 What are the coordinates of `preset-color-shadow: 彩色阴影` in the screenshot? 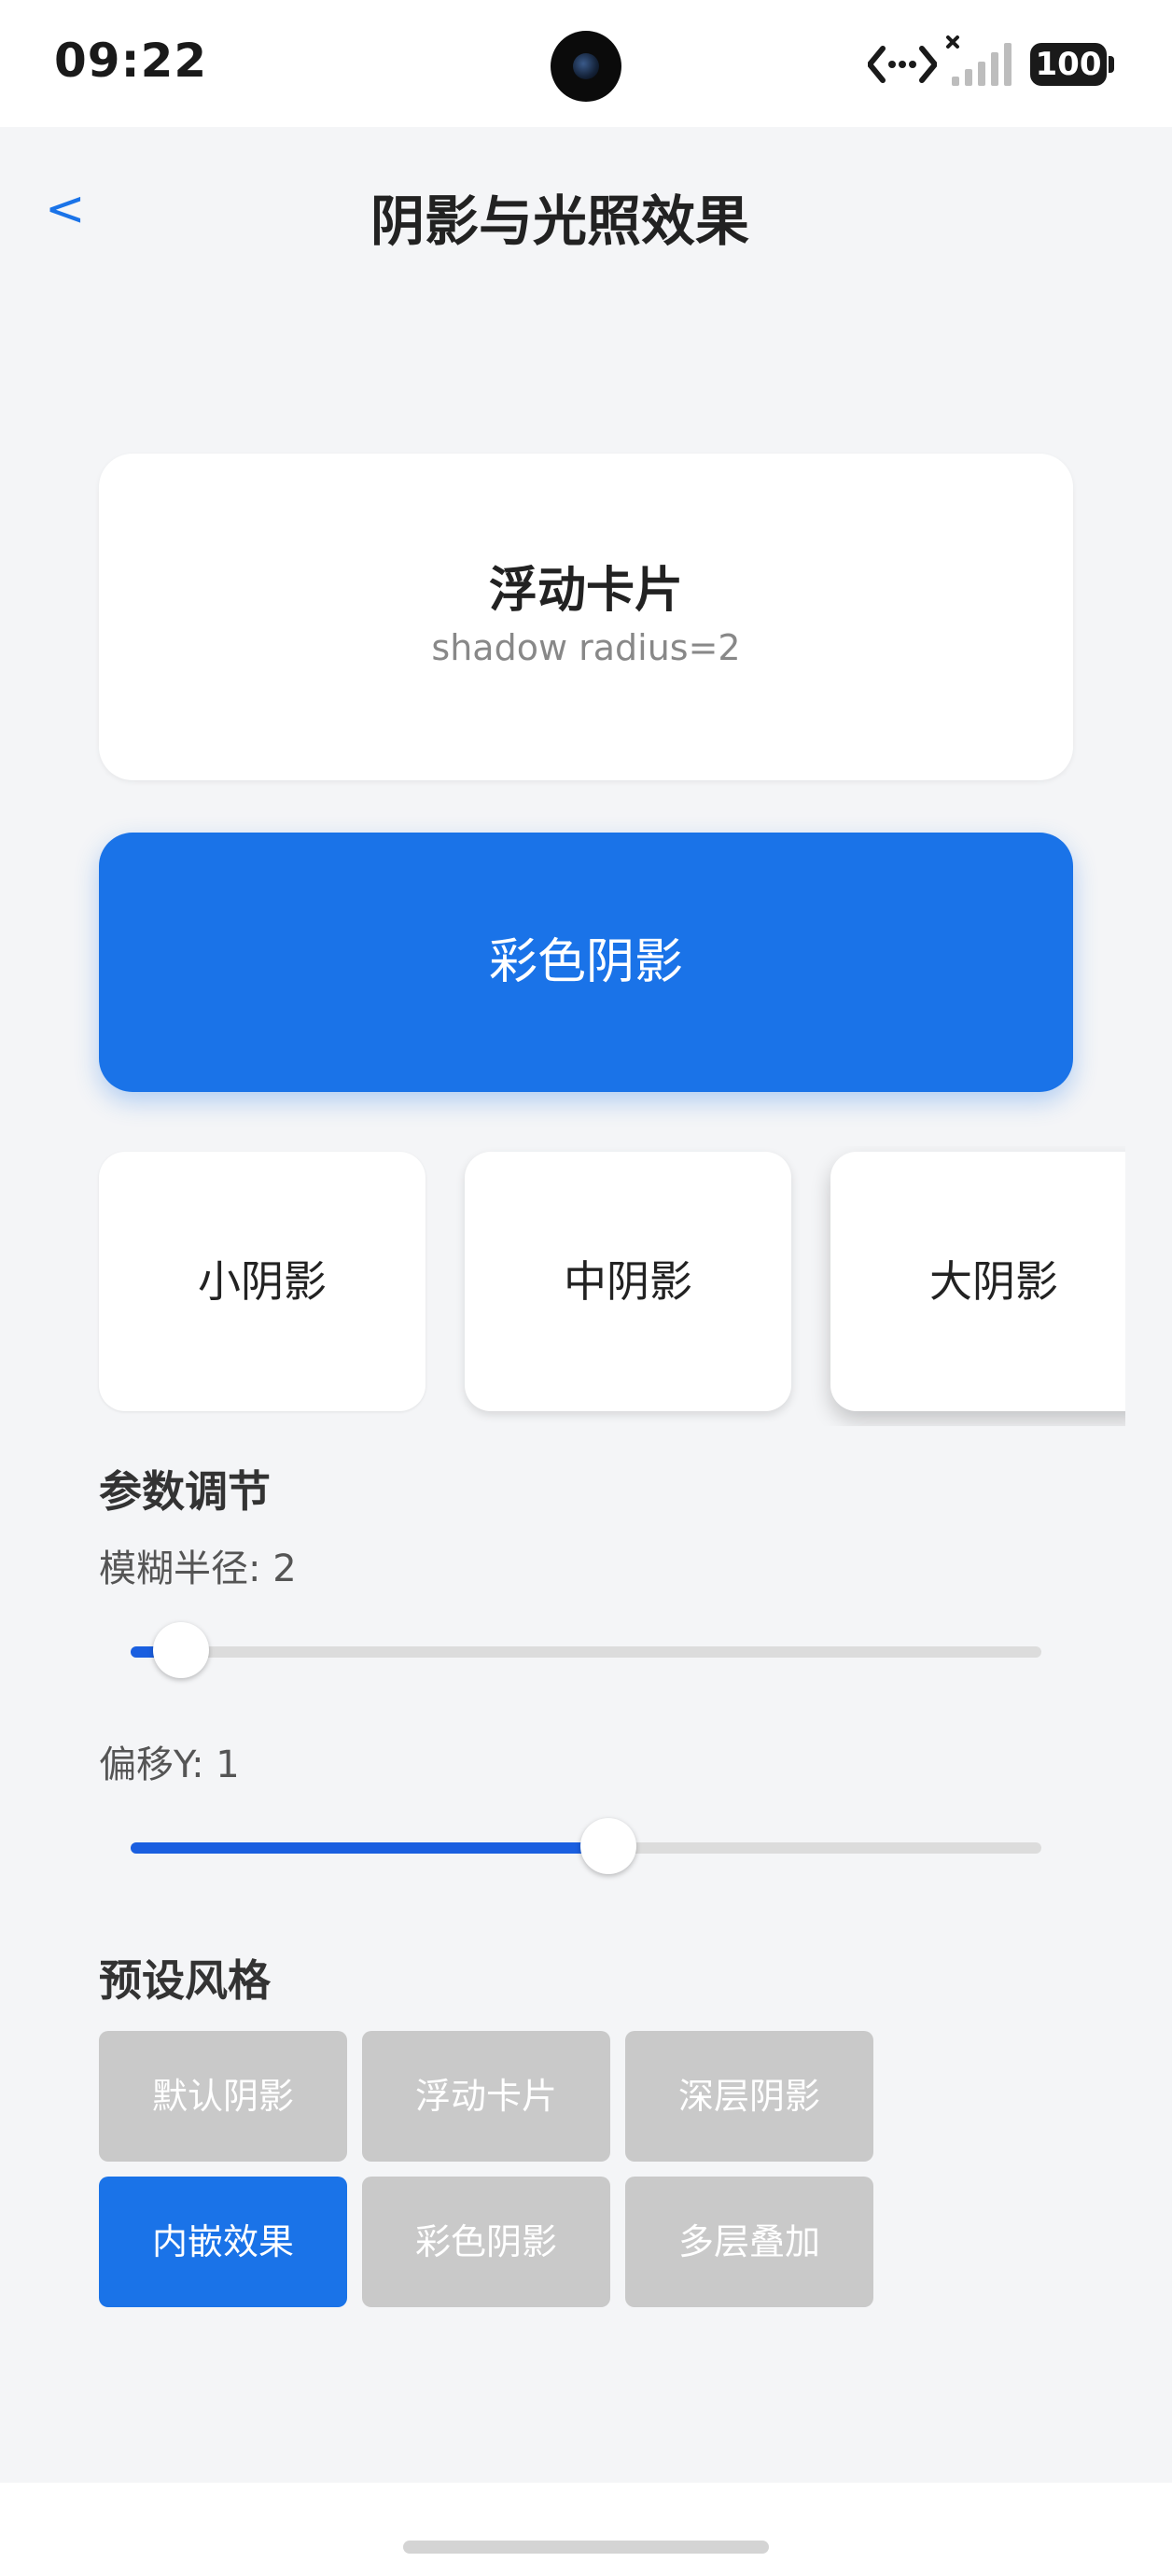 It's located at (486, 2242).